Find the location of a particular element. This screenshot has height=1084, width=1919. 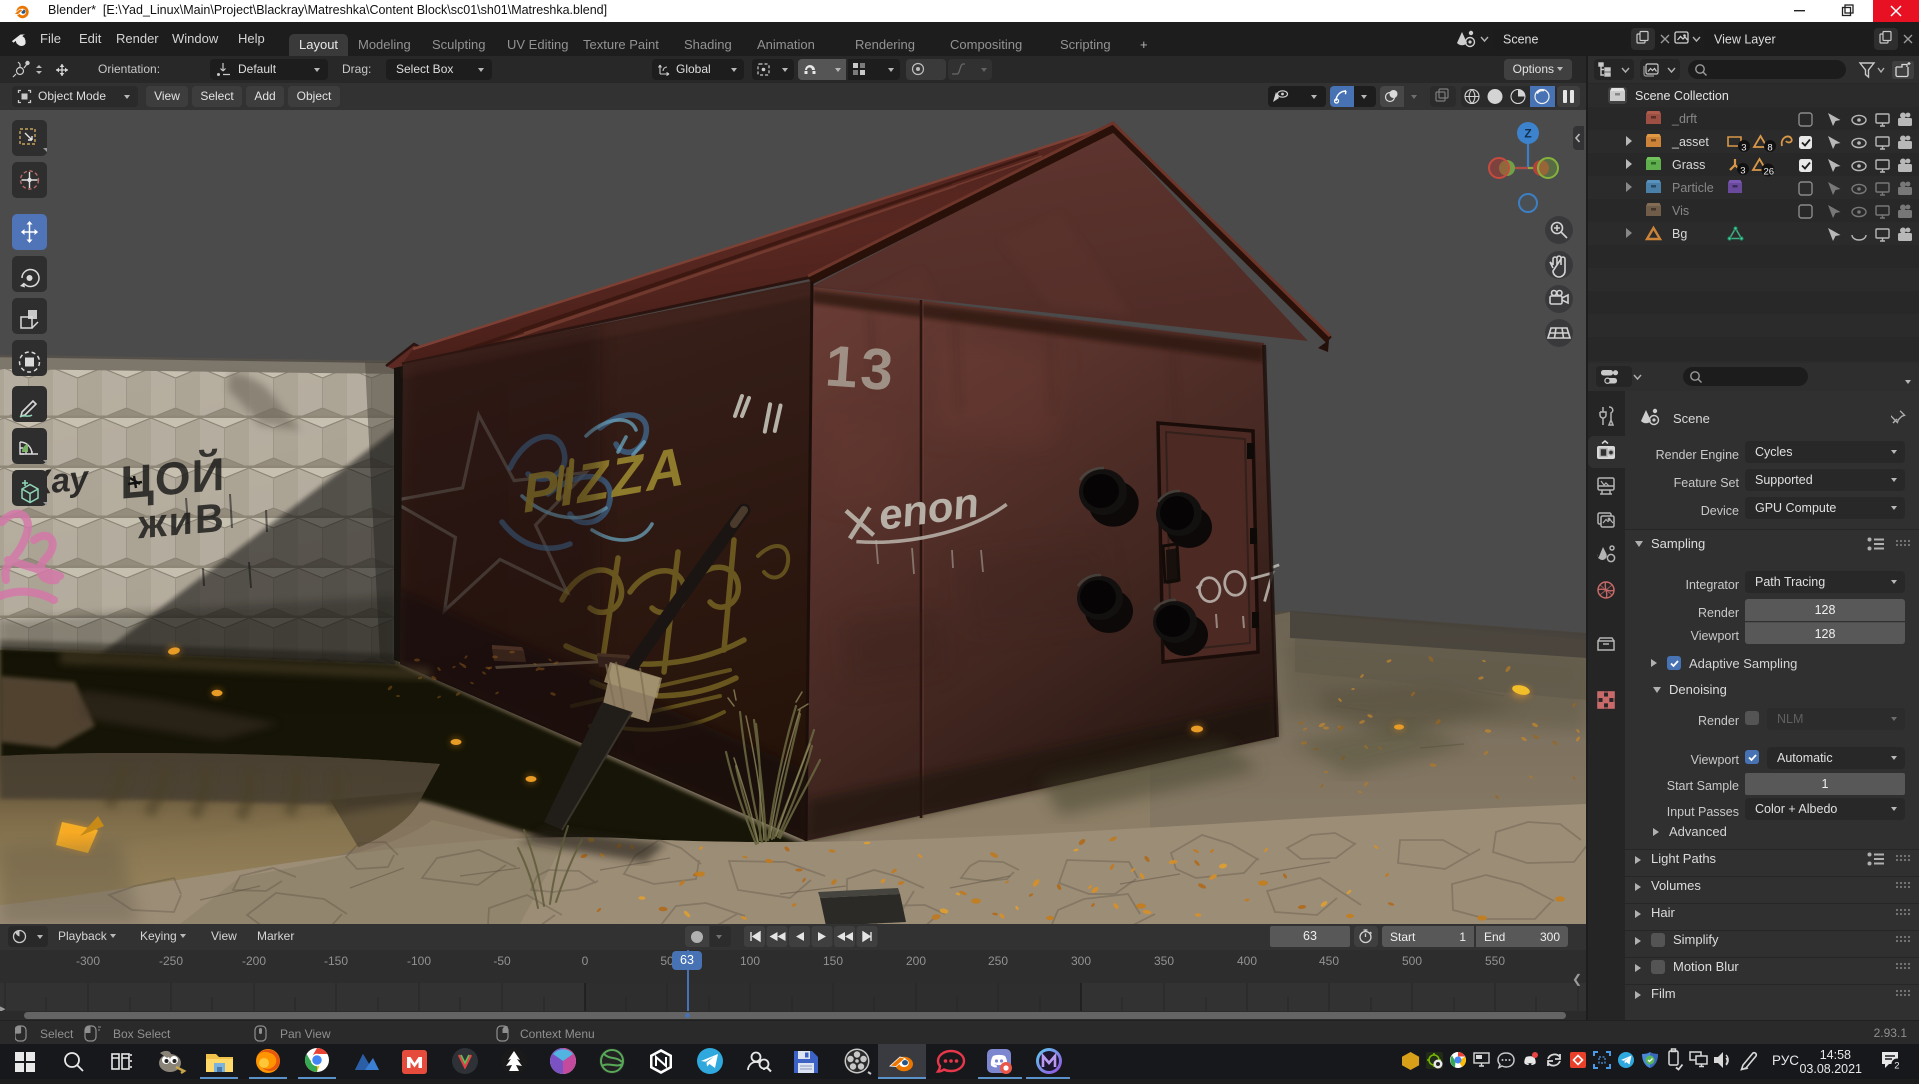

svg-text: Box Select is located at coordinates (142, 1034).